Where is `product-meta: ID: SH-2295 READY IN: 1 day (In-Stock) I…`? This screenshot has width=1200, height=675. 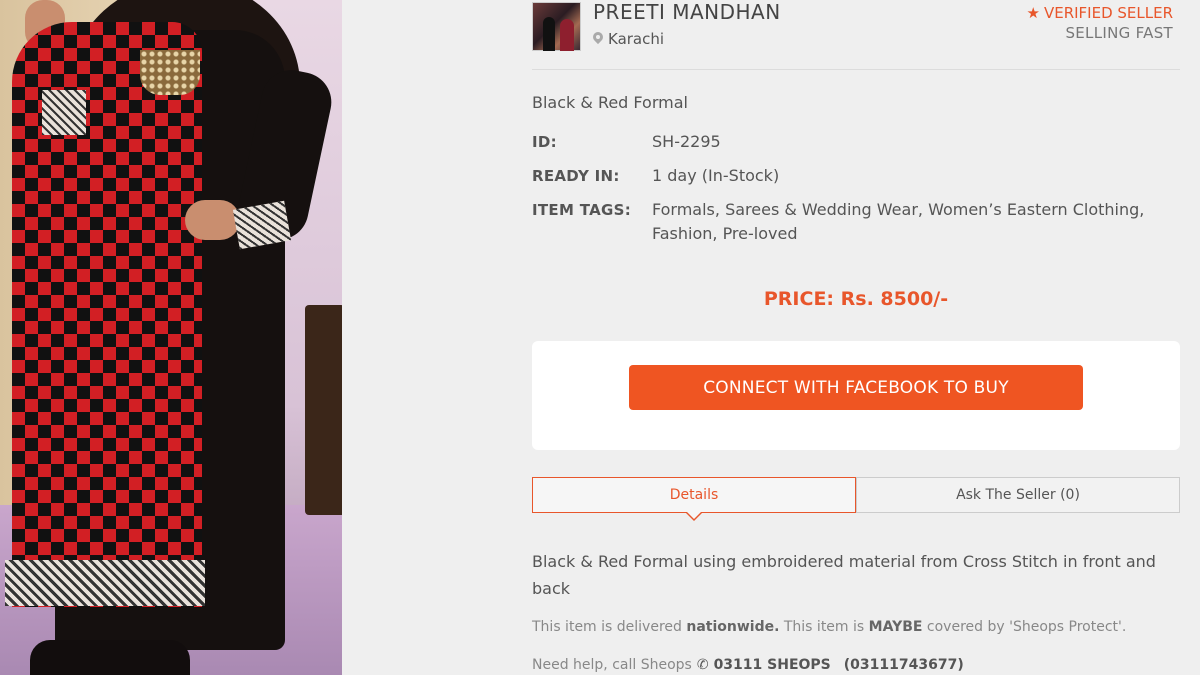
product-meta: ID: SH-2295 READY IN: 1 day (In-Stock) I… is located at coordinates (856, 193).